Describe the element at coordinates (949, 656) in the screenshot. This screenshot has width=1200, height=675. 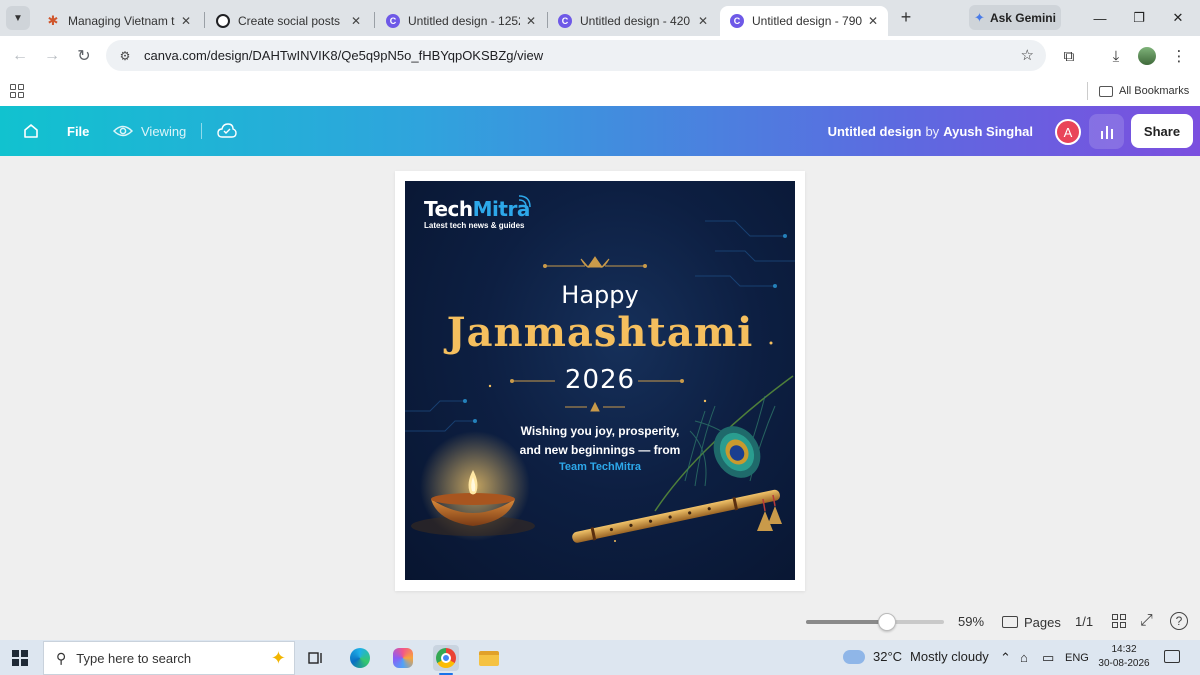
I see `weather-condition: Mostly cloudy` at that location.